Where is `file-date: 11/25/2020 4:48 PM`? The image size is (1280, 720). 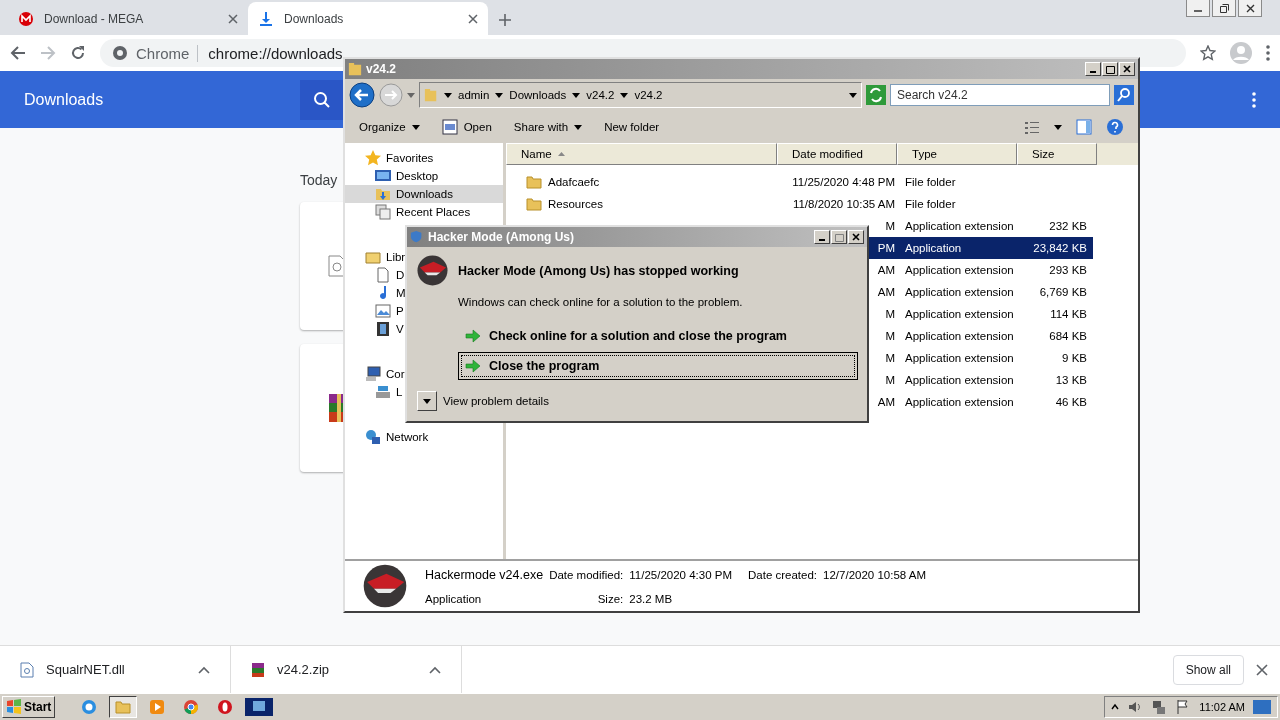 file-date: 11/25/2020 4:48 PM is located at coordinates (843, 182).